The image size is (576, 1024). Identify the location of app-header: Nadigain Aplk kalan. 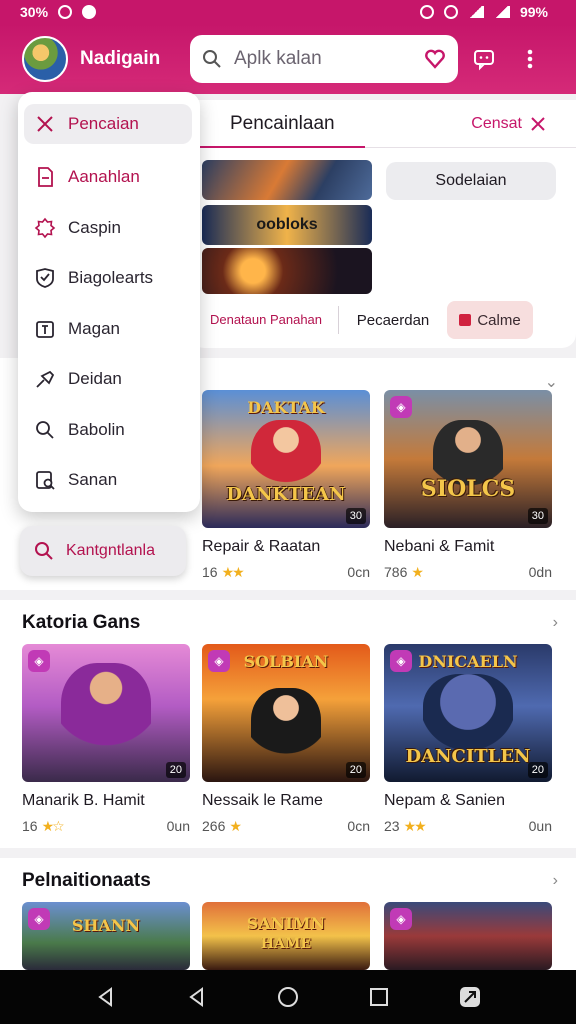
(288, 59).